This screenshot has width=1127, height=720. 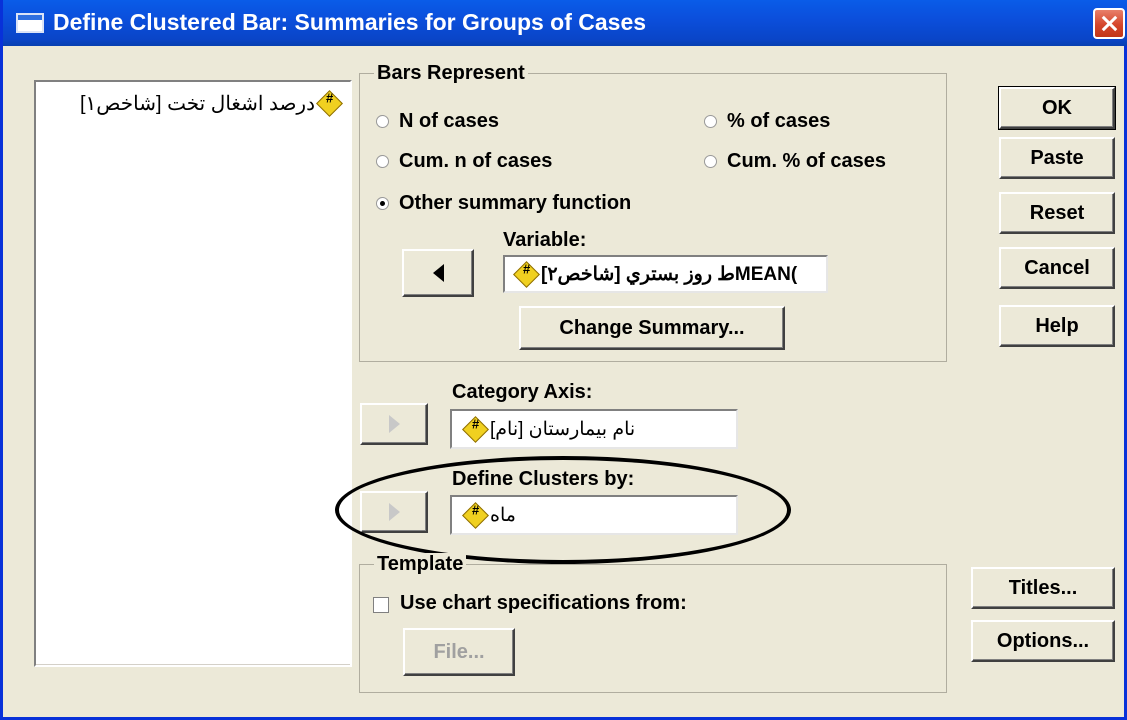 I want to click on reset-button: Reset, so click(x=1057, y=213).